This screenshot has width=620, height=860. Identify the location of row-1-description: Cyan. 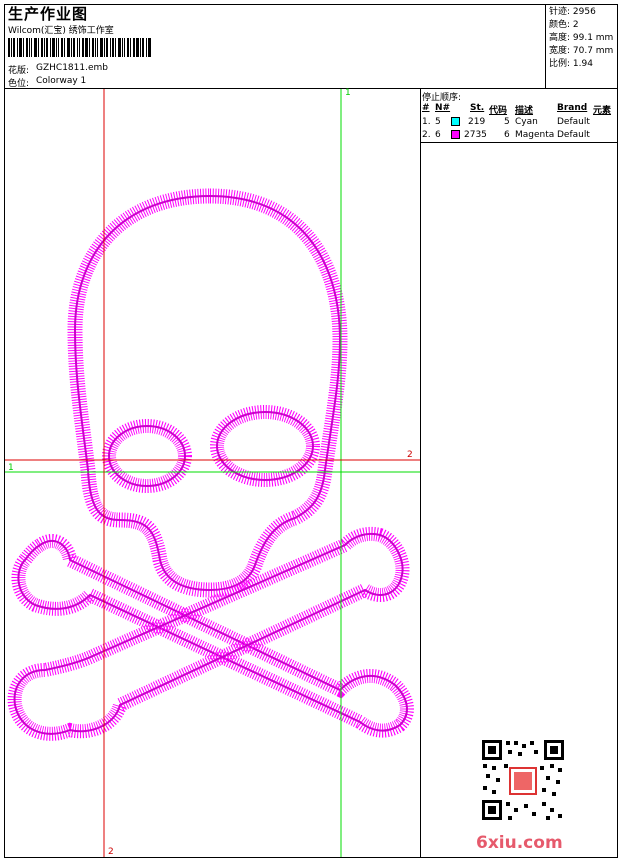
(526, 122).